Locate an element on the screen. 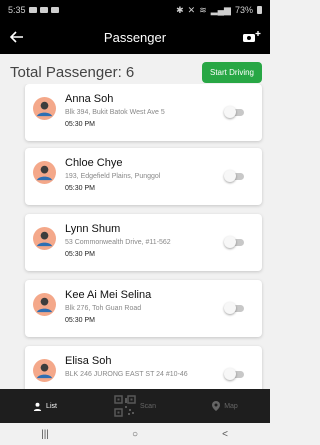 The image size is (320, 445). passenger-name: Elisa Soh is located at coordinates (88, 361).